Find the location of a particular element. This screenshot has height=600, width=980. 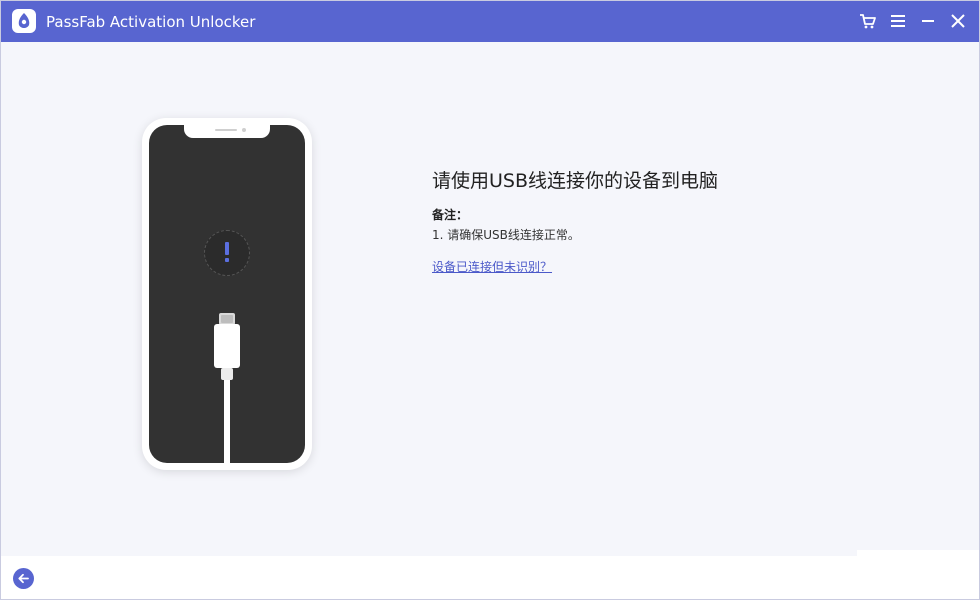

note-title: 备注： is located at coordinates (450, 215).